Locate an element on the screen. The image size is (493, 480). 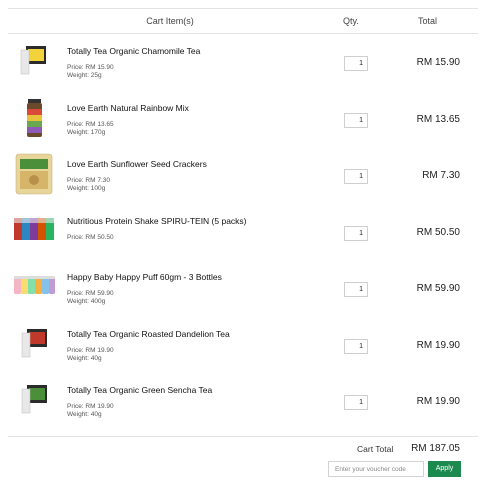
line-total: RM 15.90 is located at coordinates (438, 62).